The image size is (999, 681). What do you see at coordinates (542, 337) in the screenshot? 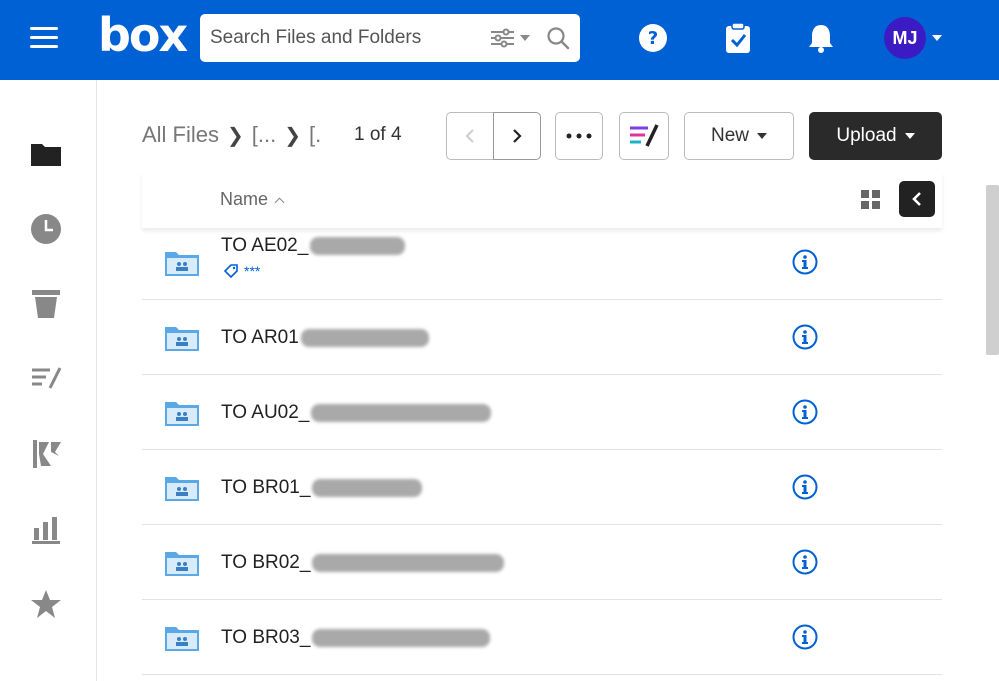
I see `table-row: TO AR01` at bounding box center [542, 337].